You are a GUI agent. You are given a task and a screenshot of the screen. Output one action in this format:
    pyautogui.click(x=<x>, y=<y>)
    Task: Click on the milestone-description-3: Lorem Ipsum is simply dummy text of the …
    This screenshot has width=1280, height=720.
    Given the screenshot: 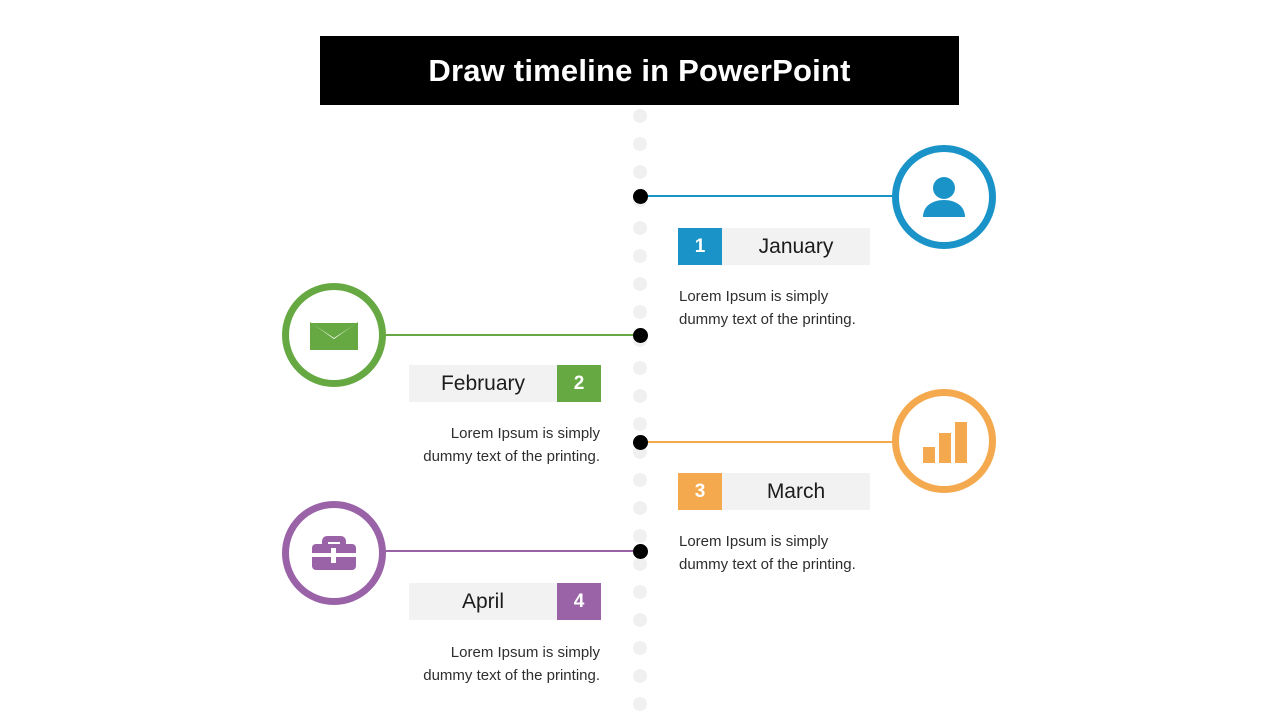 What is the action you would take?
    pyautogui.click(x=767, y=553)
    